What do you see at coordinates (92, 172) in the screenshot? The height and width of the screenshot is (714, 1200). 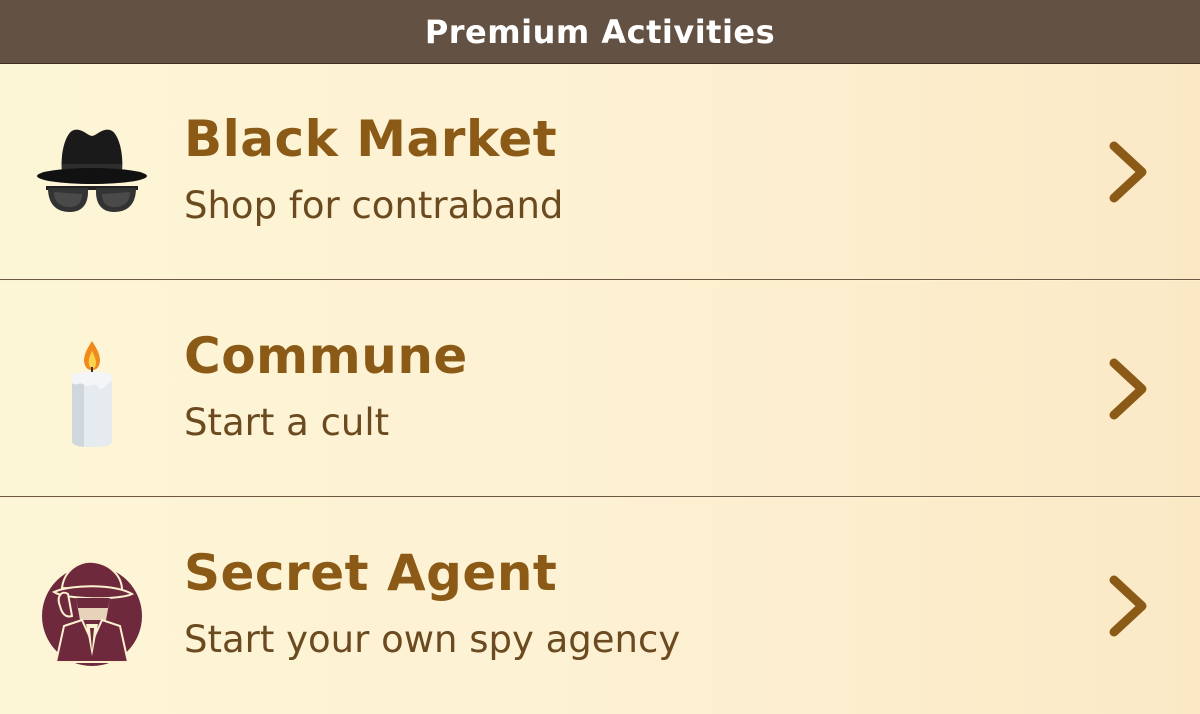 I see `spy-hat-sunglasses-icon` at bounding box center [92, 172].